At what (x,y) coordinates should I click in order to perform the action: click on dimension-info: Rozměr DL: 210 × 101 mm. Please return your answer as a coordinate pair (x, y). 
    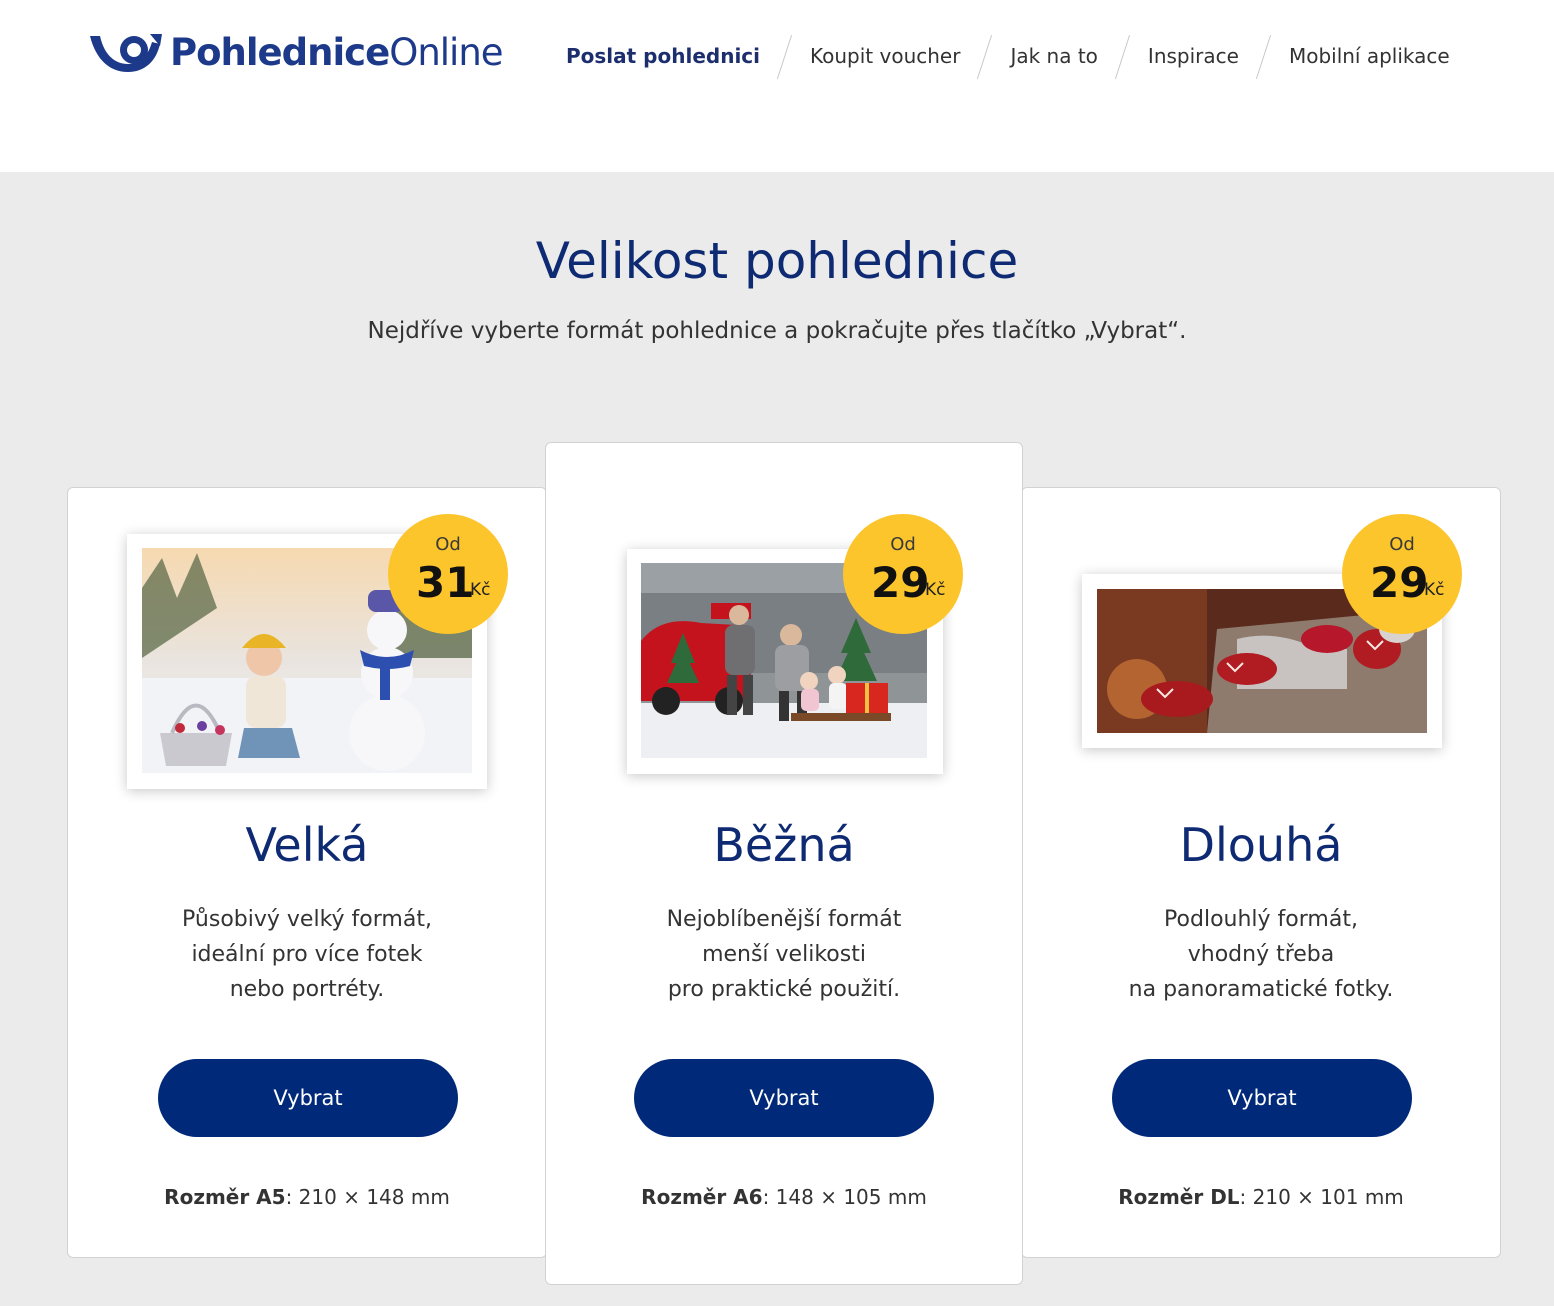
    Looking at the image, I should click on (1261, 1197).